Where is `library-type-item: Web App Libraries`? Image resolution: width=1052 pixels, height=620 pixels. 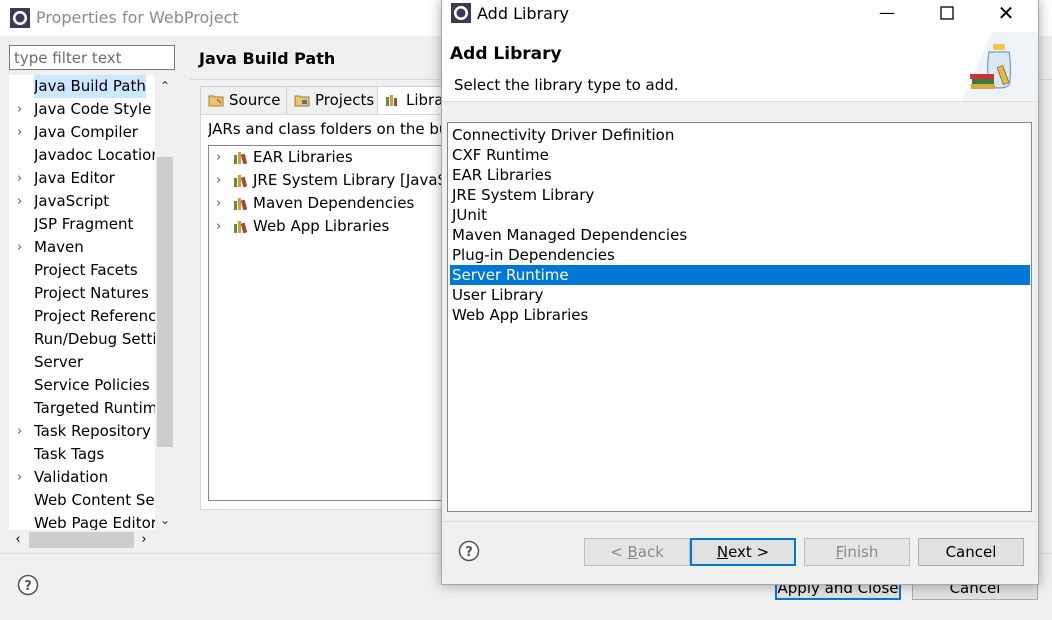
library-type-item: Web App Libraries is located at coordinates (740, 315).